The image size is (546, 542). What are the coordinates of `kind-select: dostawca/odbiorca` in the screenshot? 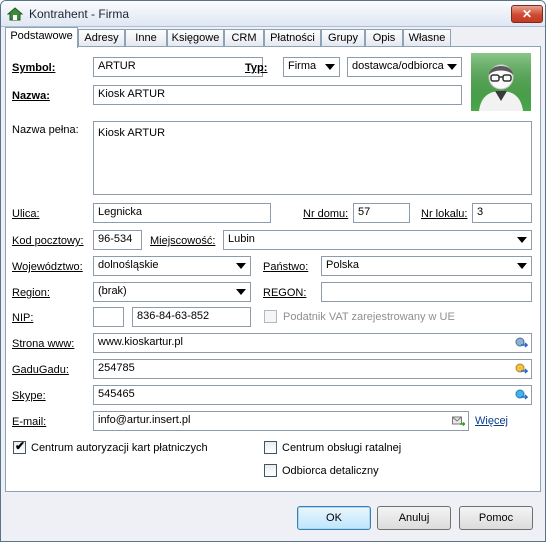 It's located at (404, 67).